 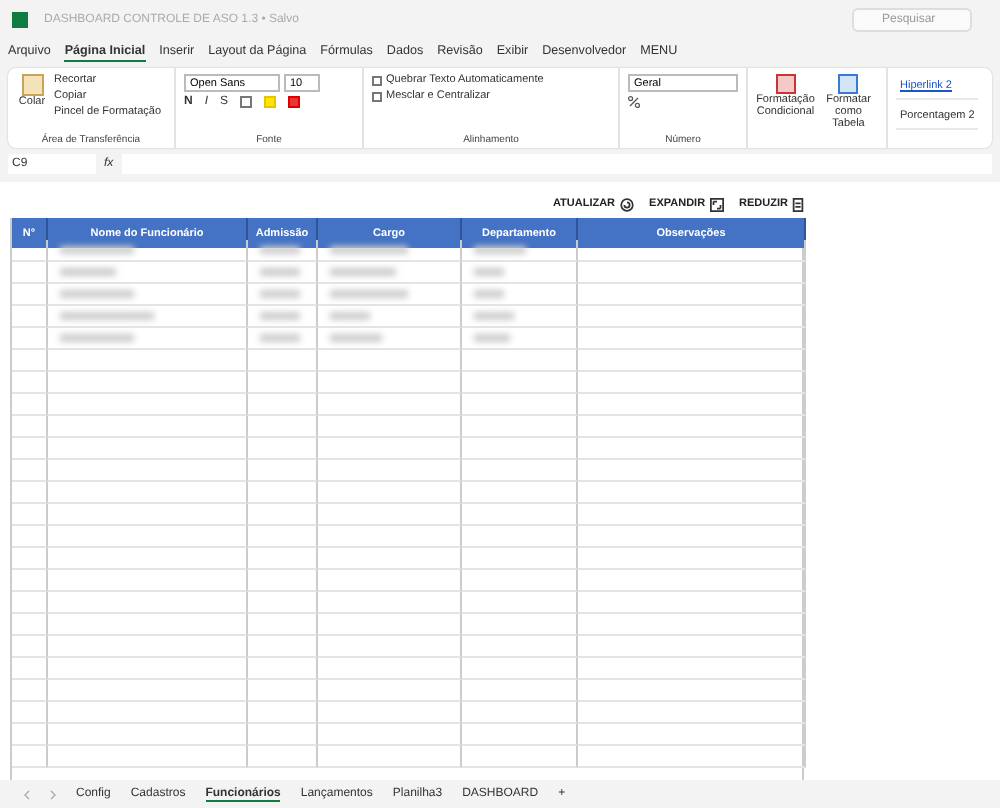 I want to click on font-color-icon, so click(x=294, y=102).